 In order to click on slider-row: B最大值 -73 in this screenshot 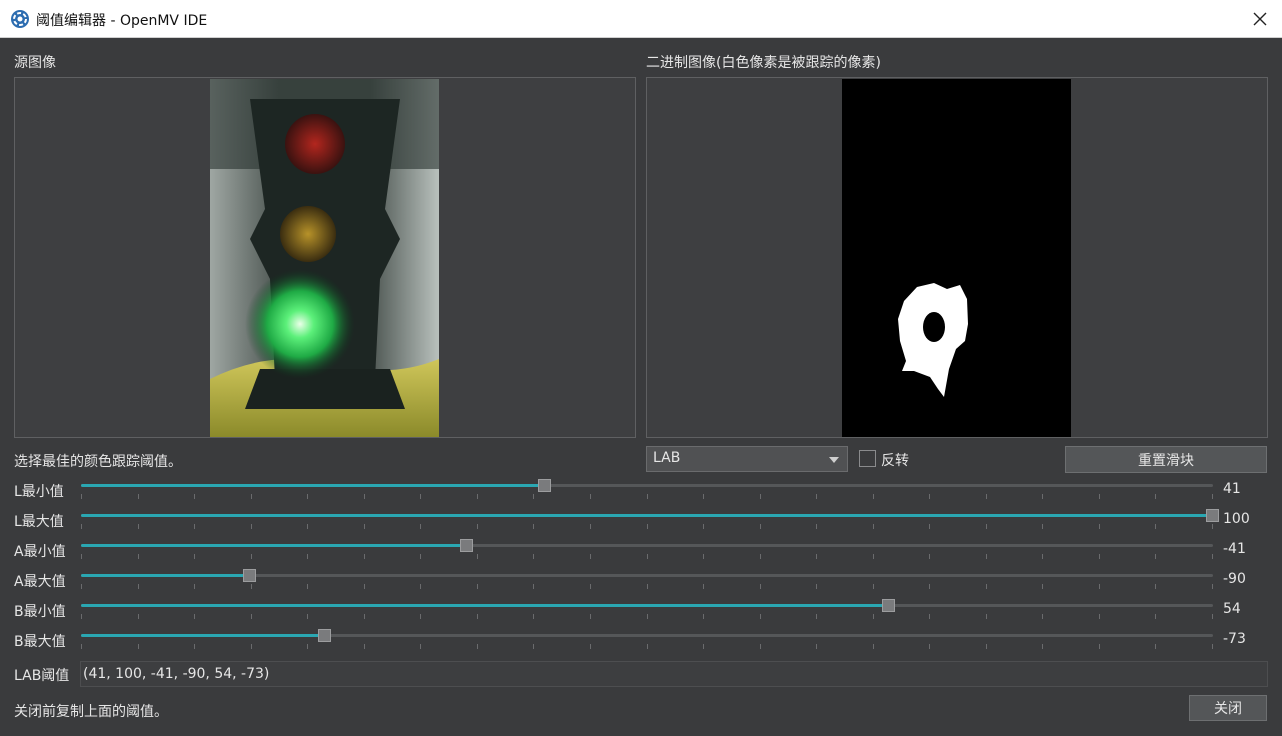, I will do `click(641, 639)`.